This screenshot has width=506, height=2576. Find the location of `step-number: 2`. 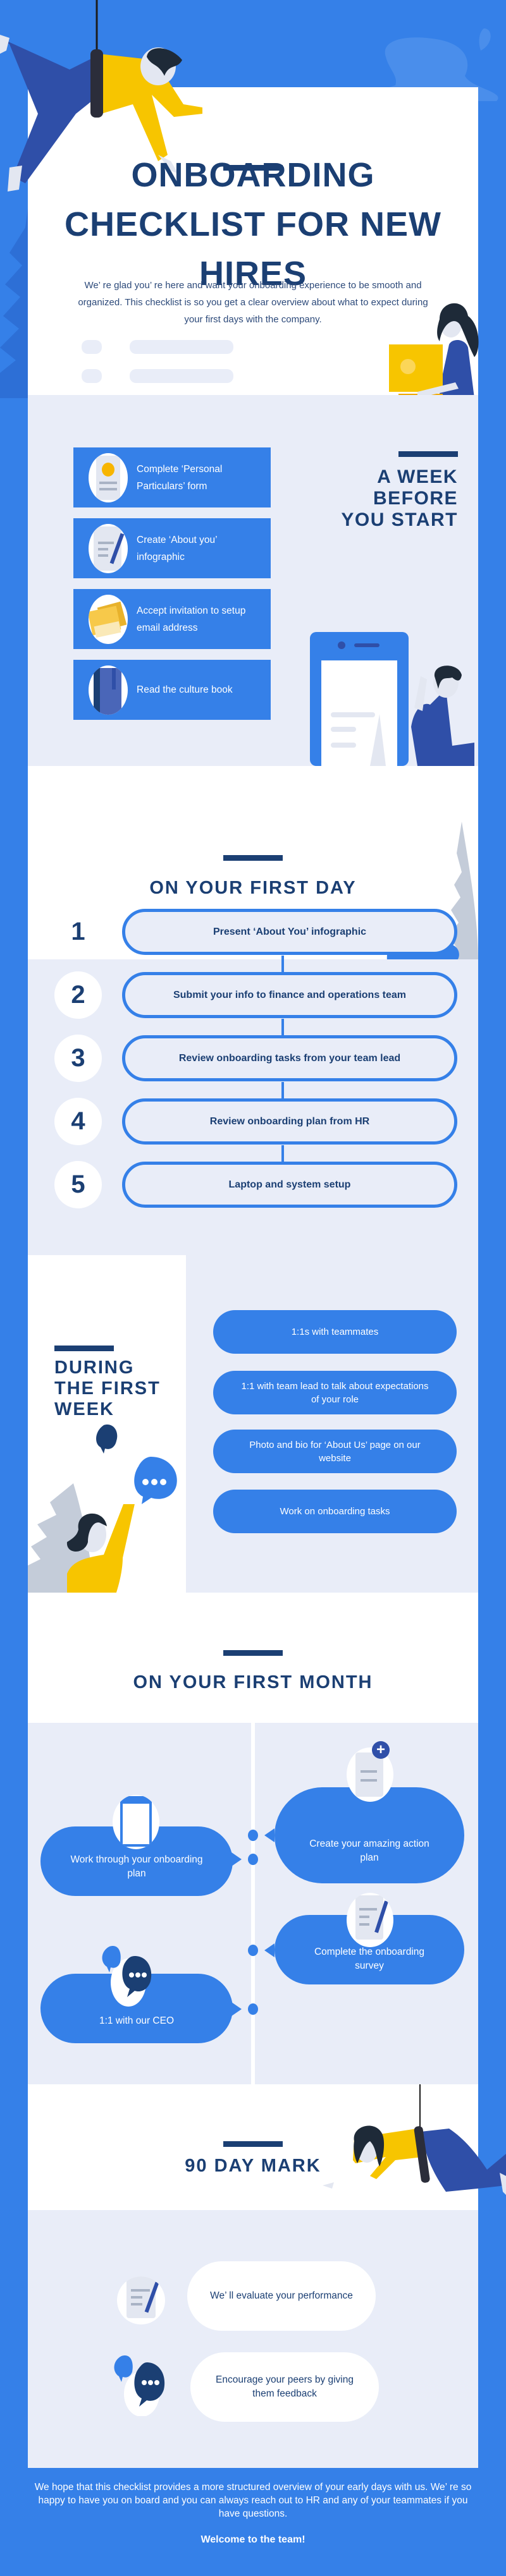

step-number: 2 is located at coordinates (78, 995).